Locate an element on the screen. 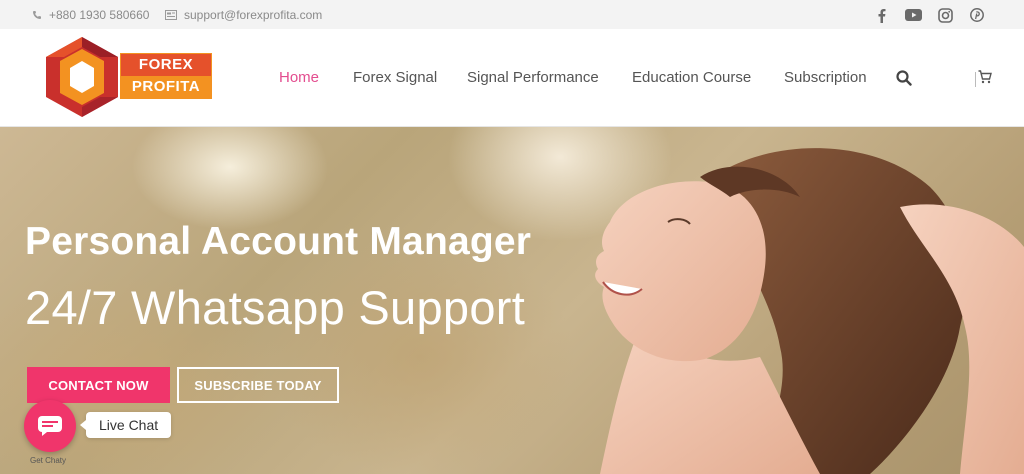 Image resolution: width=1024 pixels, height=474 pixels. pinterest-icon is located at coordinates (977, 15).